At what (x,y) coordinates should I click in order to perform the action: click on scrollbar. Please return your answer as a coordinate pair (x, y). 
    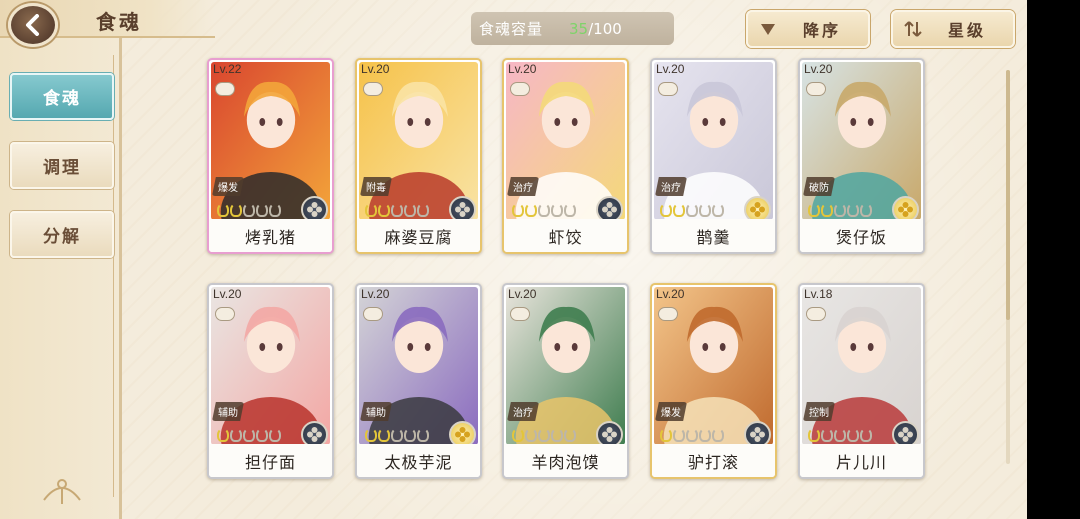
    Looking at the image, I should click on (1008, 267).